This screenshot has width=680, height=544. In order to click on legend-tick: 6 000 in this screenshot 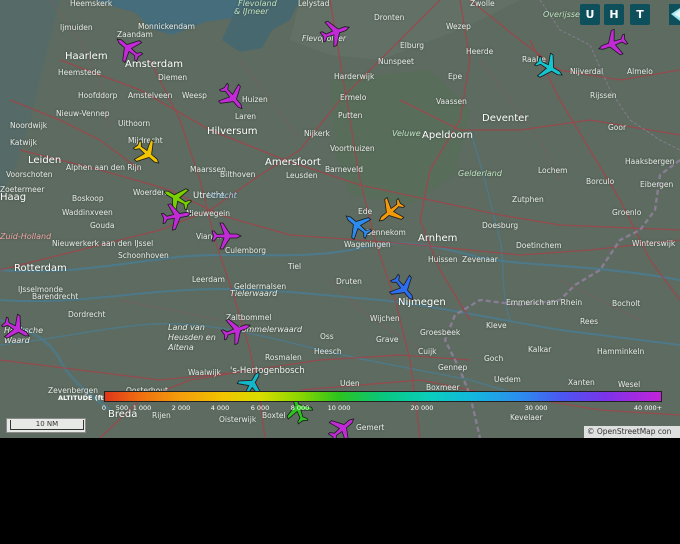, I will do `click(260, 408)`.